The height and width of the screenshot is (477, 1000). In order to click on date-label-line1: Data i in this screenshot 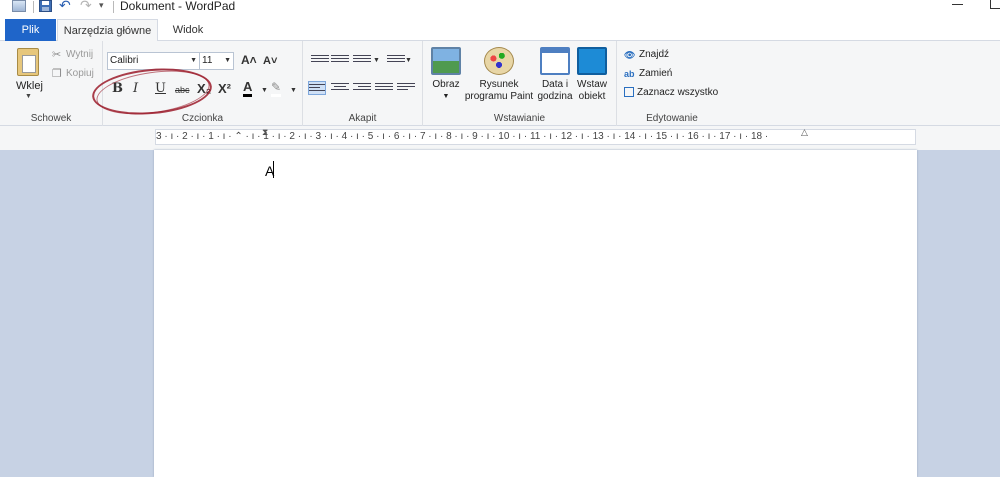, I will do `click(555, 84)`.